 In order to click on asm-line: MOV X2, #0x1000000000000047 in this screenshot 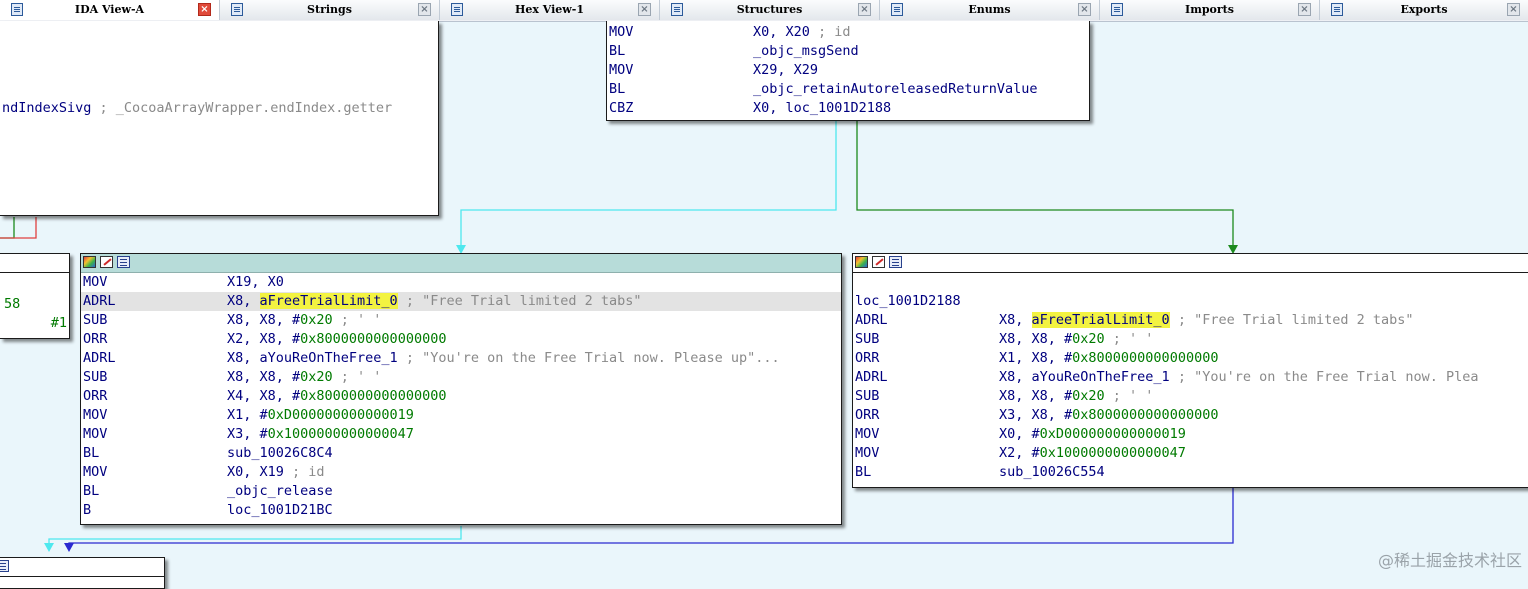, I will do `click(1190, 453)`.